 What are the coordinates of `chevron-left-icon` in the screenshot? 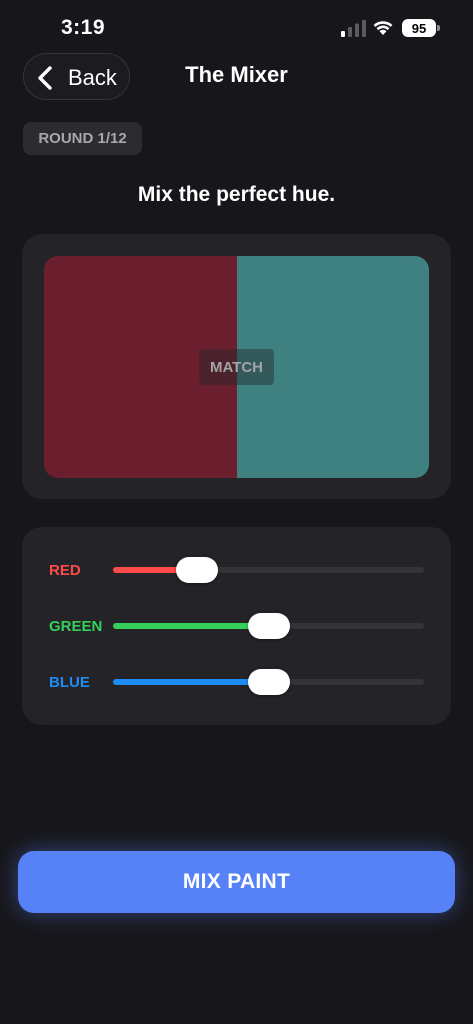 It's located at (45, 78).